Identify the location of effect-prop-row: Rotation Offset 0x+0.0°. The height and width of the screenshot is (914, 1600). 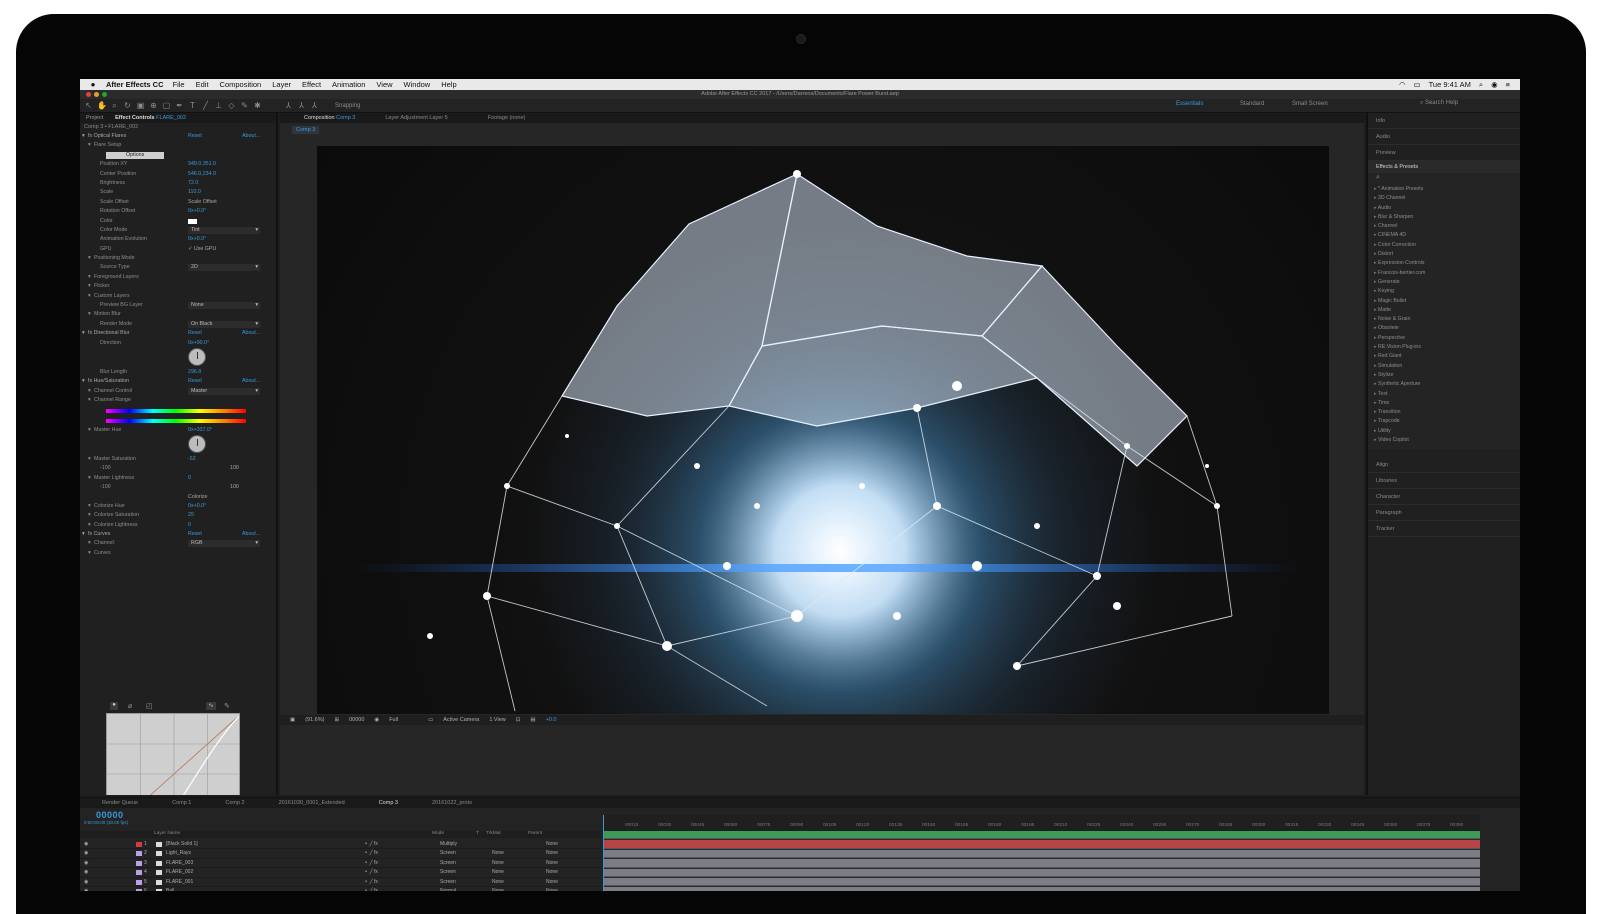
(178, 211).